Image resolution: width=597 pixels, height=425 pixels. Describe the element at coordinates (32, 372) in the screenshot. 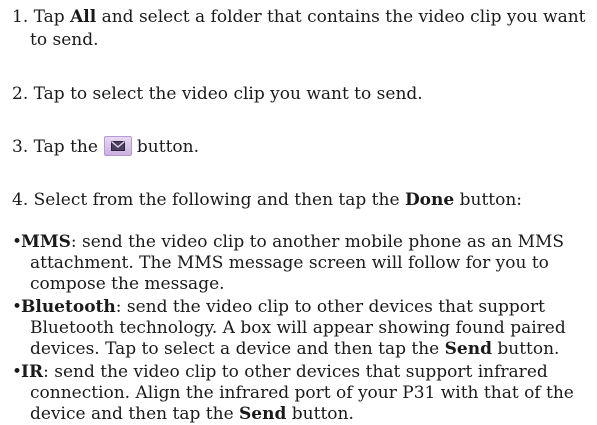

I see `option-ir-label: IR` at that location.